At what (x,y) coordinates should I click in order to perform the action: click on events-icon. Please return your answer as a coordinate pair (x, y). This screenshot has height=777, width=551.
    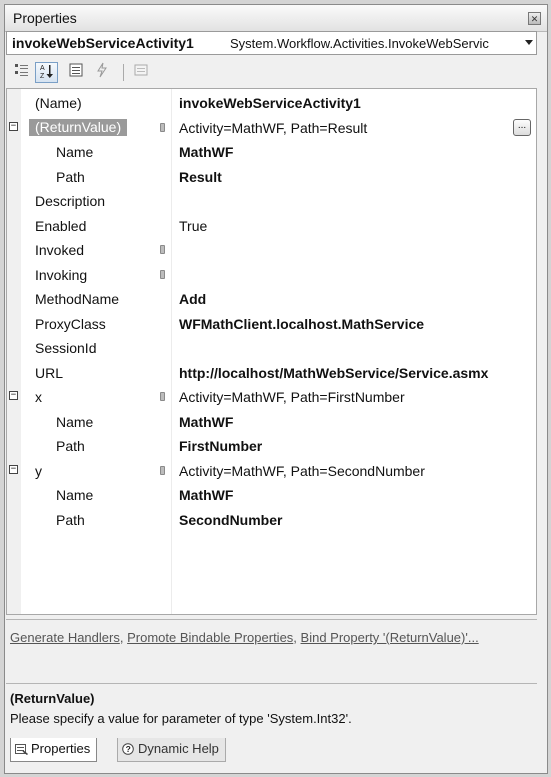
    Looking at the image, I should click on (101, 72).